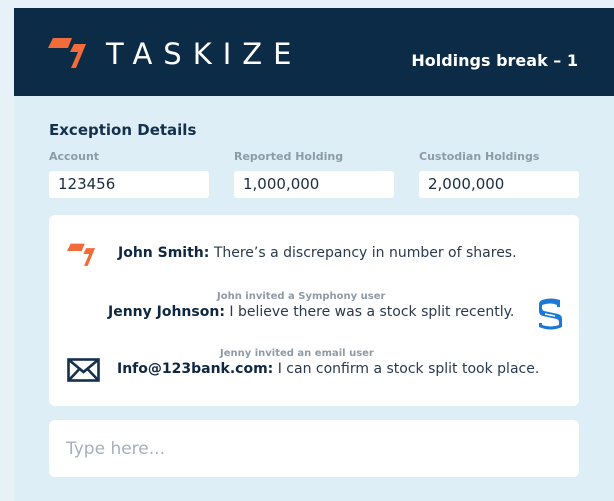 The width and height of the screenshot is (614, 501). I want to click on account-label: Account, so click(74, 156).